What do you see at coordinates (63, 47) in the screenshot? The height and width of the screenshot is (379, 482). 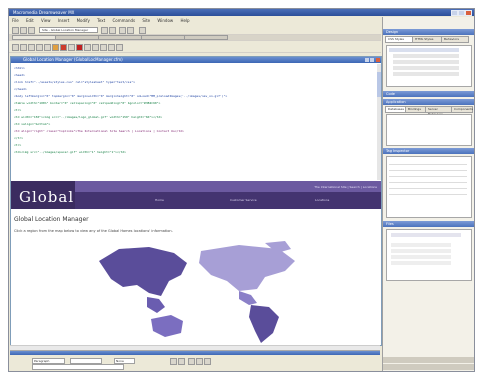 I see `rollover-image-icon` at bounding box center [63, 47].